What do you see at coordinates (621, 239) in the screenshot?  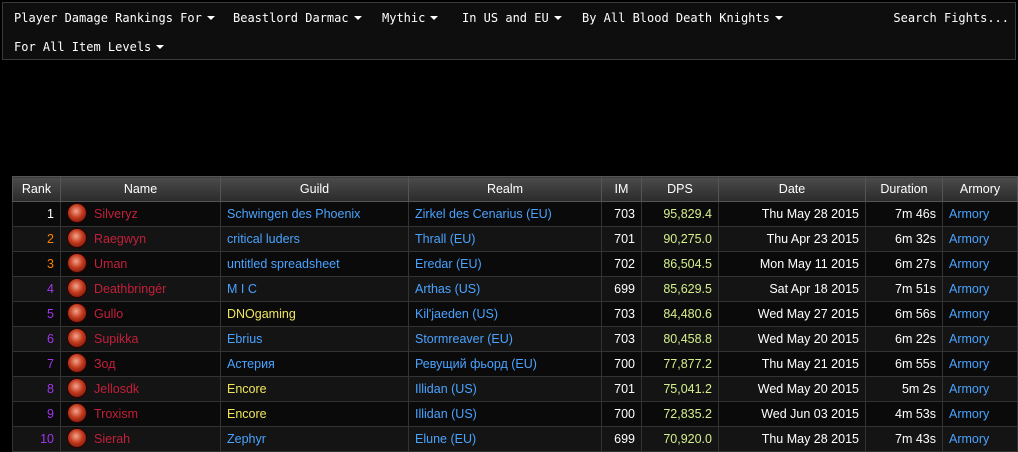 I see `item-level-cell: 701` at bounding box center [621, 239].